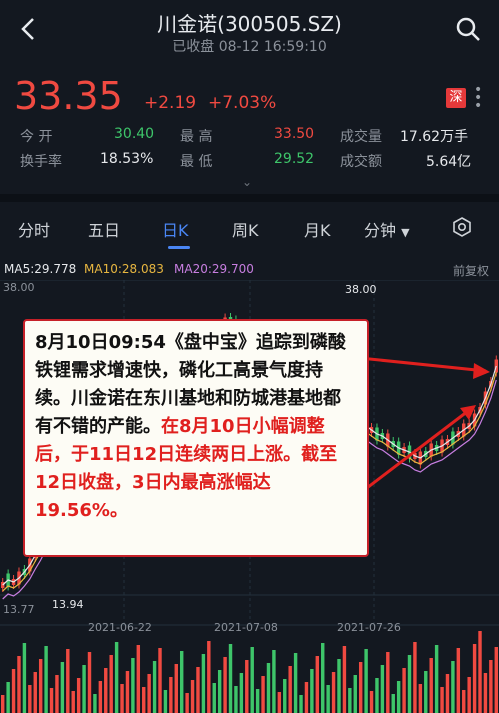  I want to click on more-icon: • • •, so click(478, 98).